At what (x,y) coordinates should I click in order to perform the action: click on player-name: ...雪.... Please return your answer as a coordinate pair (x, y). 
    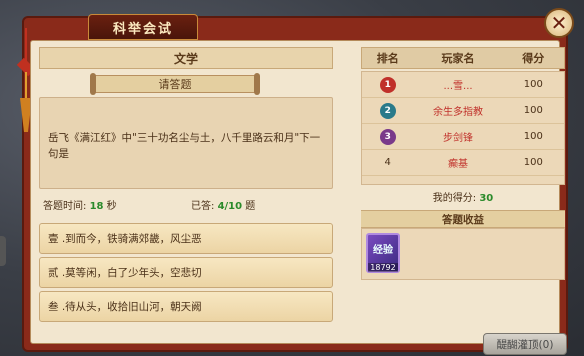
    Looking at the image, I should click on (458, 86).